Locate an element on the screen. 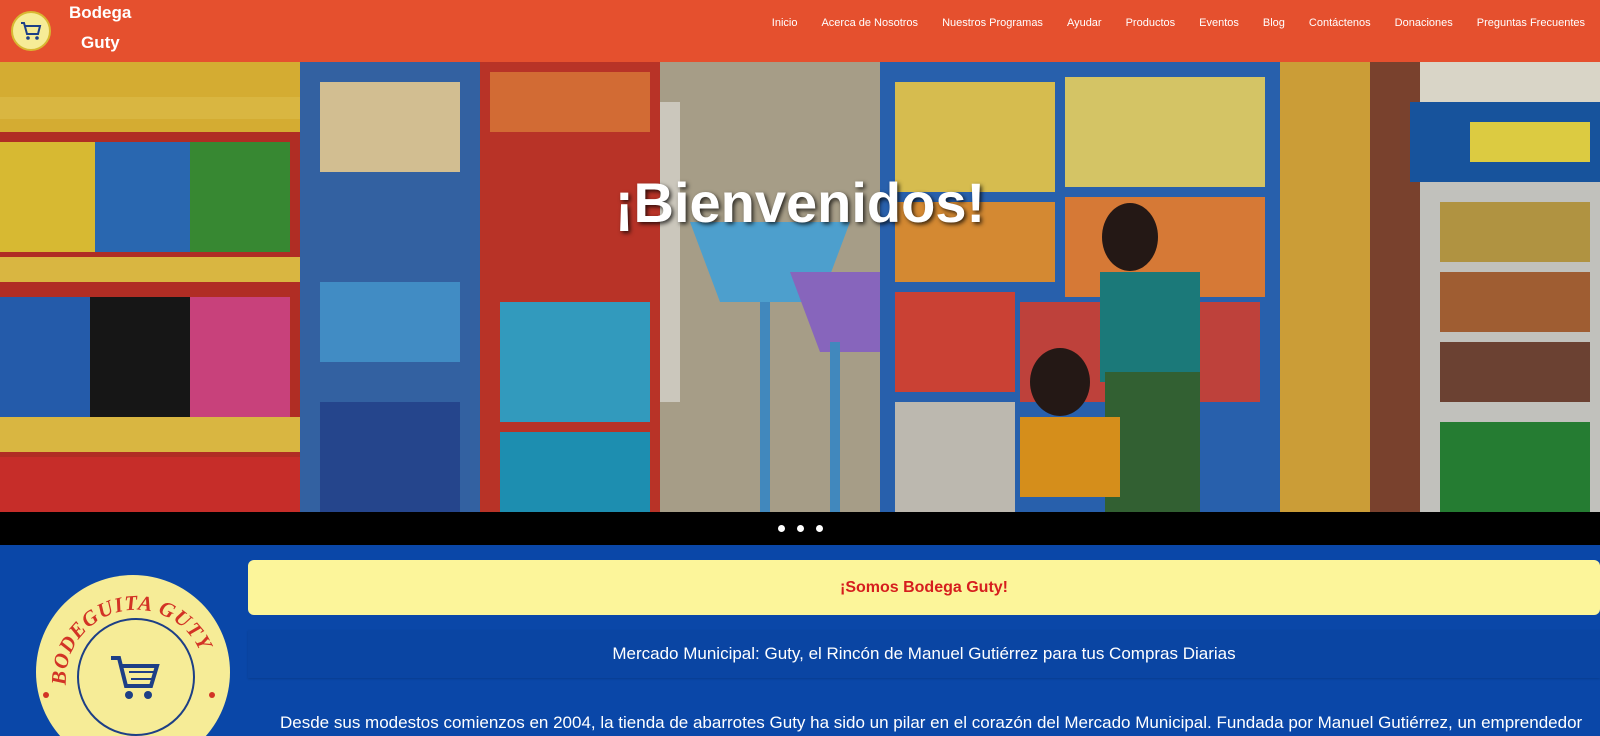 The image size is (1600, 736). brand: Bodega Guty is located at coordinates (69, 31).